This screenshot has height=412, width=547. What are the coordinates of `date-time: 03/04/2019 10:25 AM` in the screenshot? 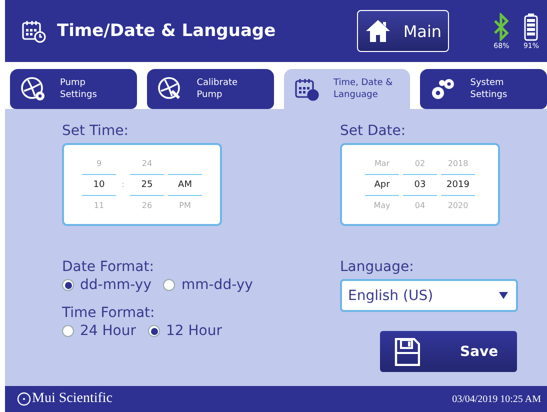 It's located at (496, 399).